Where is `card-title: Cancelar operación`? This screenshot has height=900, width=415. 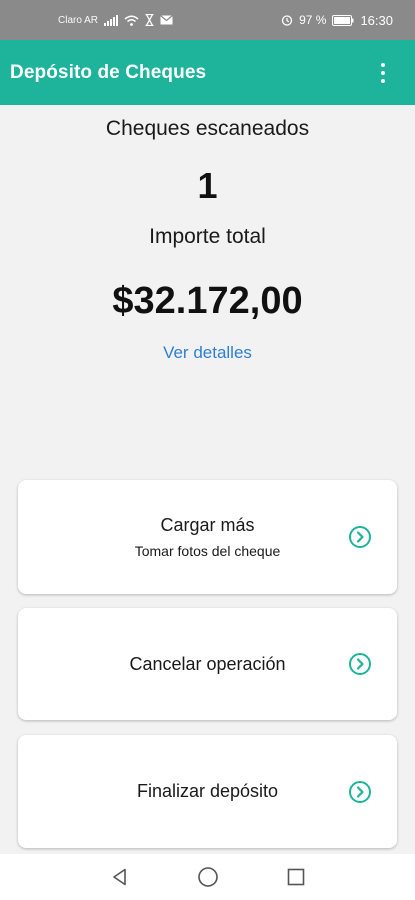
card-title: Cancelar operación is located at coordinates (207, 663).